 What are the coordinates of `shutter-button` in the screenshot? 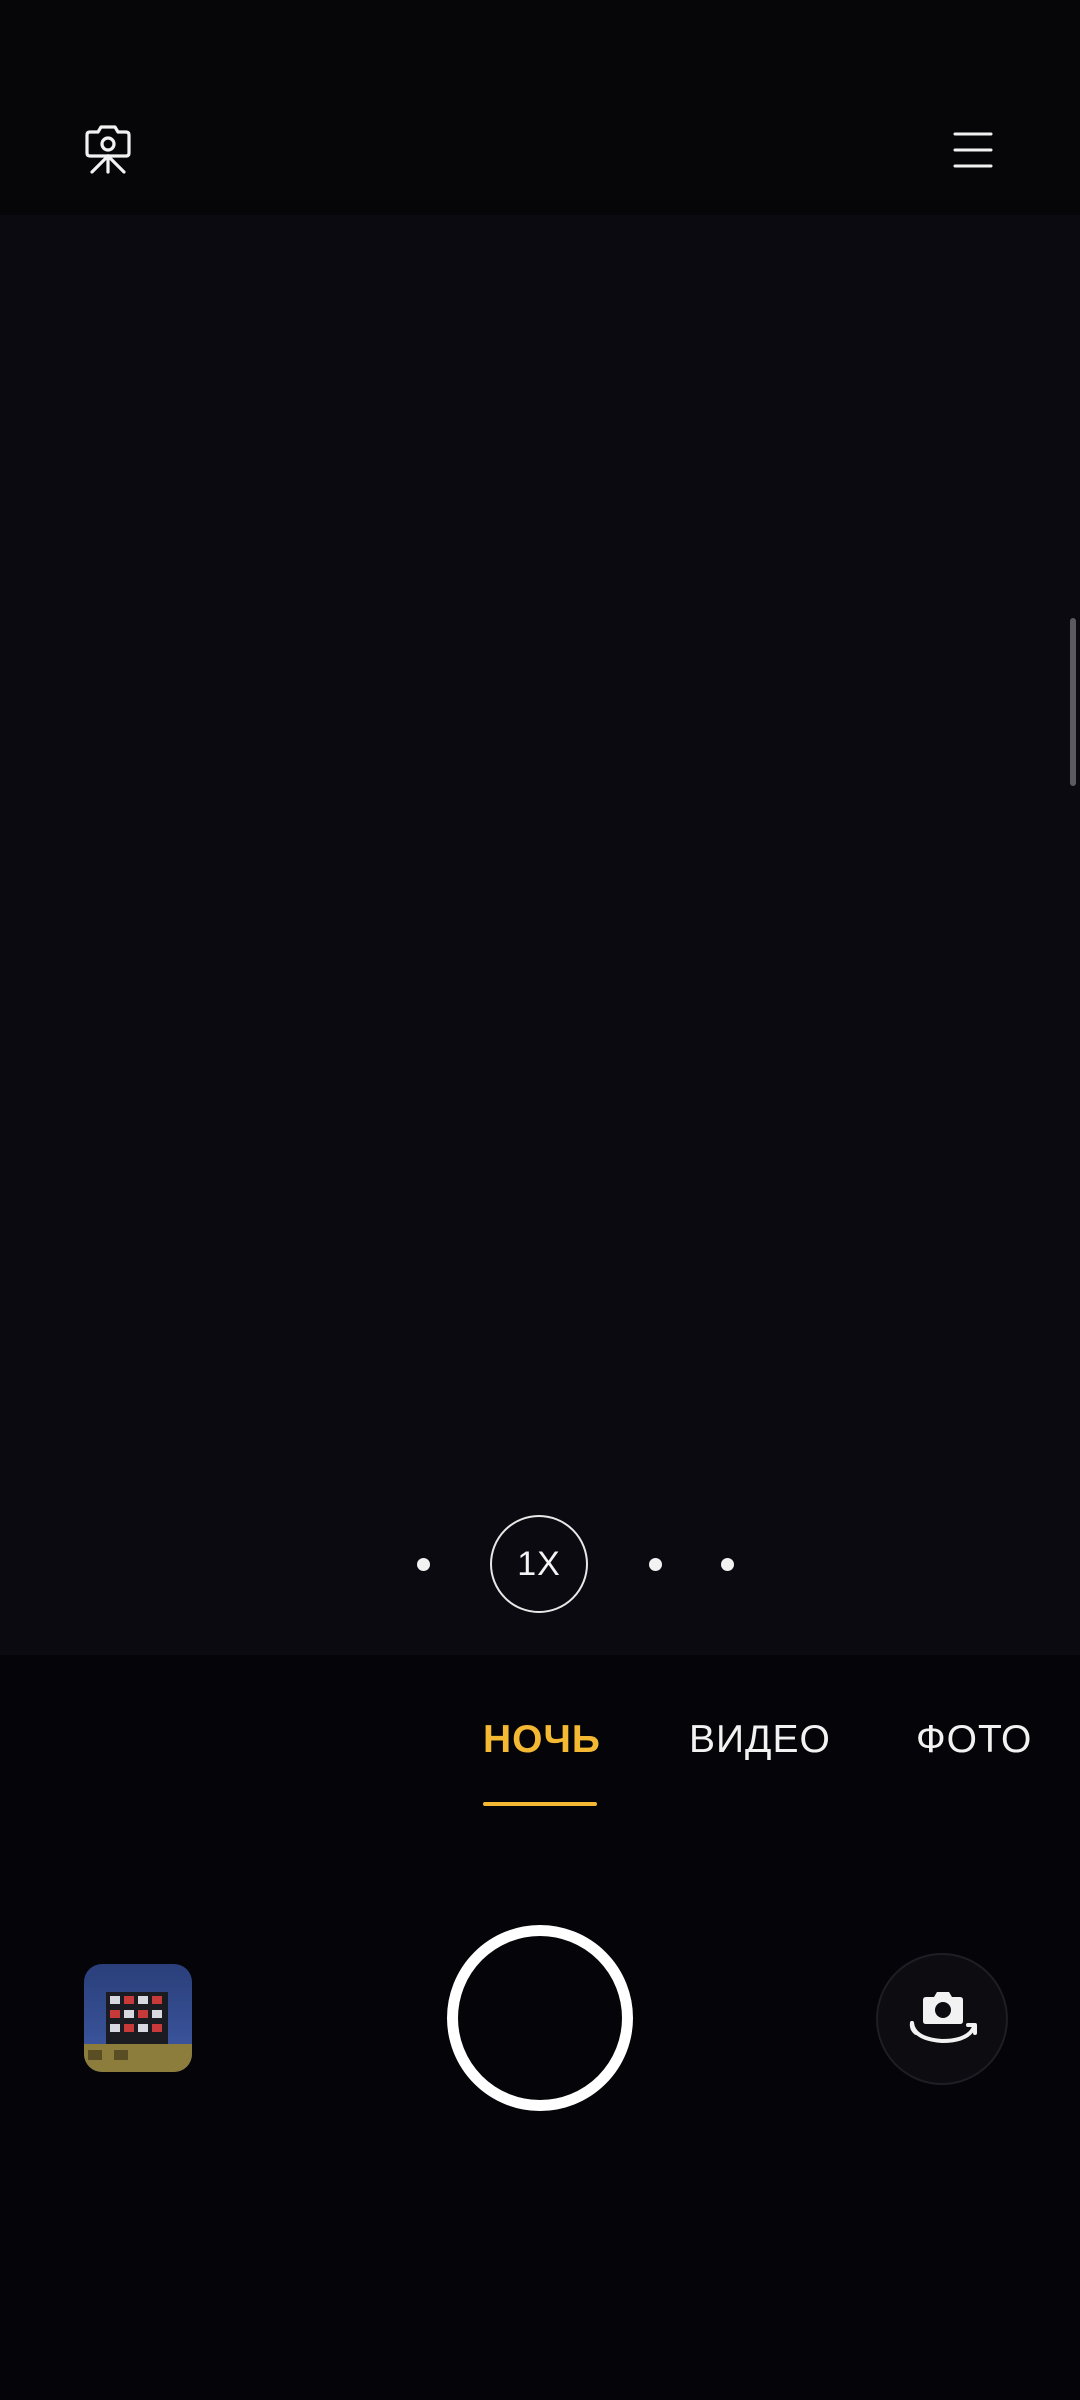 It's located at (540, 2018).